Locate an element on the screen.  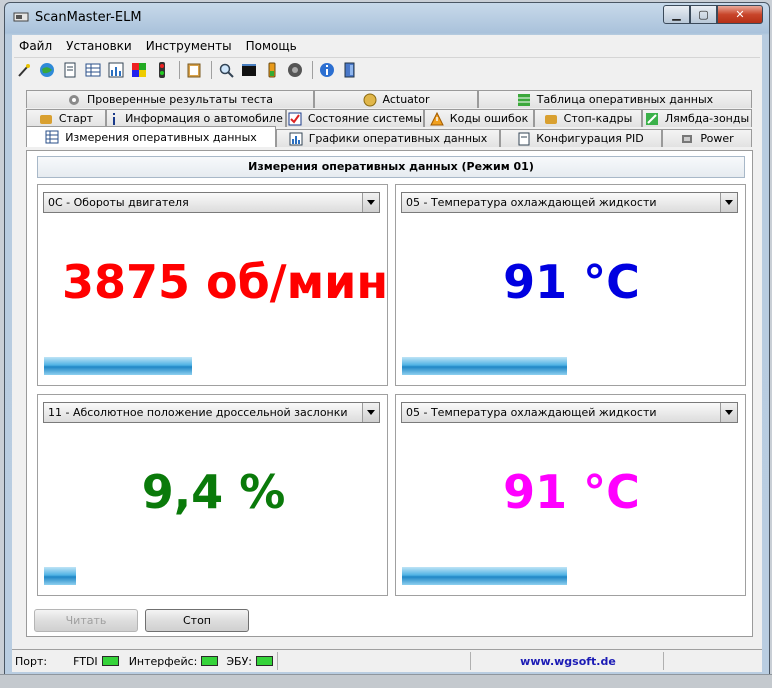
actuator-icon is located at coordinates (370, 100).